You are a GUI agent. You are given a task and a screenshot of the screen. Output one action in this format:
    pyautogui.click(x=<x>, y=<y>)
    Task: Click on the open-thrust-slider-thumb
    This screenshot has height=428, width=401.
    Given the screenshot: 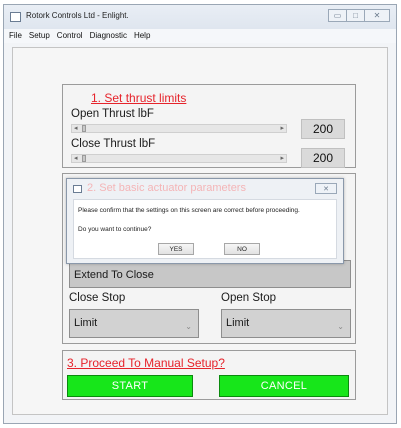 What is the action you would take?
    pyautogui.click(x=84, y=128)
    